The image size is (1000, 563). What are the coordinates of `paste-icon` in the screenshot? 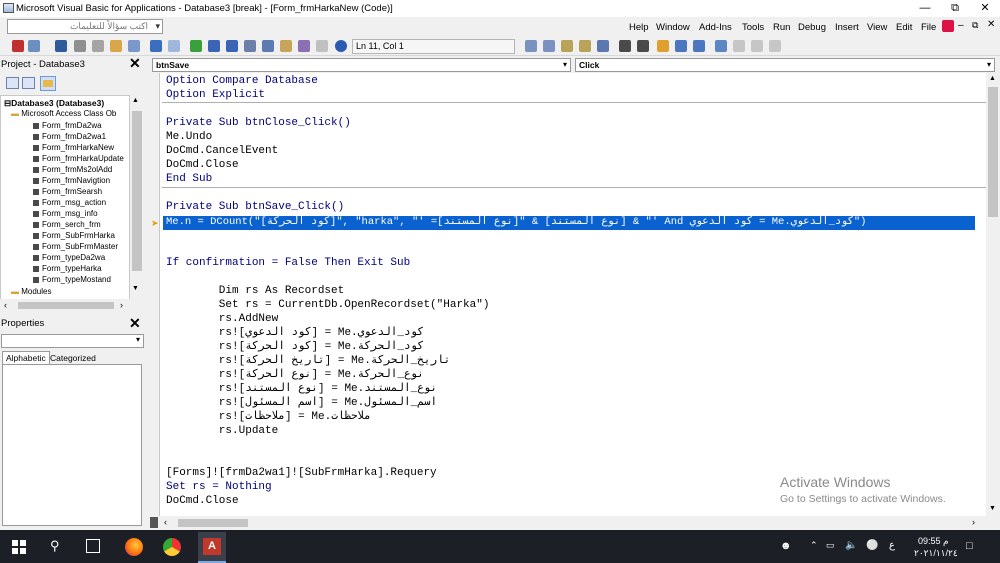 It's located at (116, 46).